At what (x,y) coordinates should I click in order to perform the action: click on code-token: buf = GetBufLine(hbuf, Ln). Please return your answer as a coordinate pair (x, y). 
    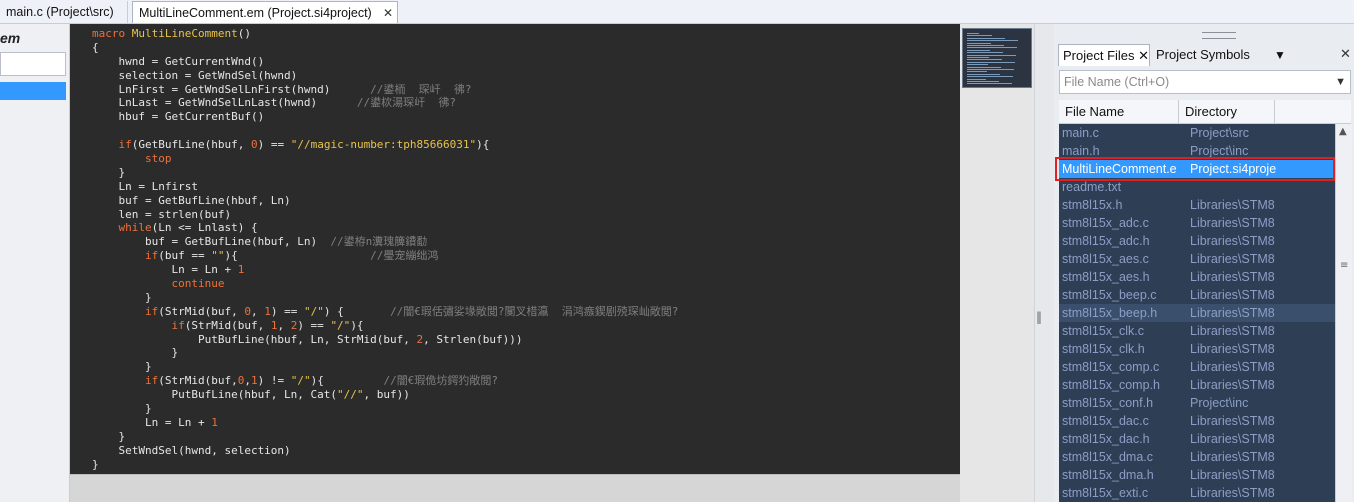
    Looking at the image, I should click on (211, 242).